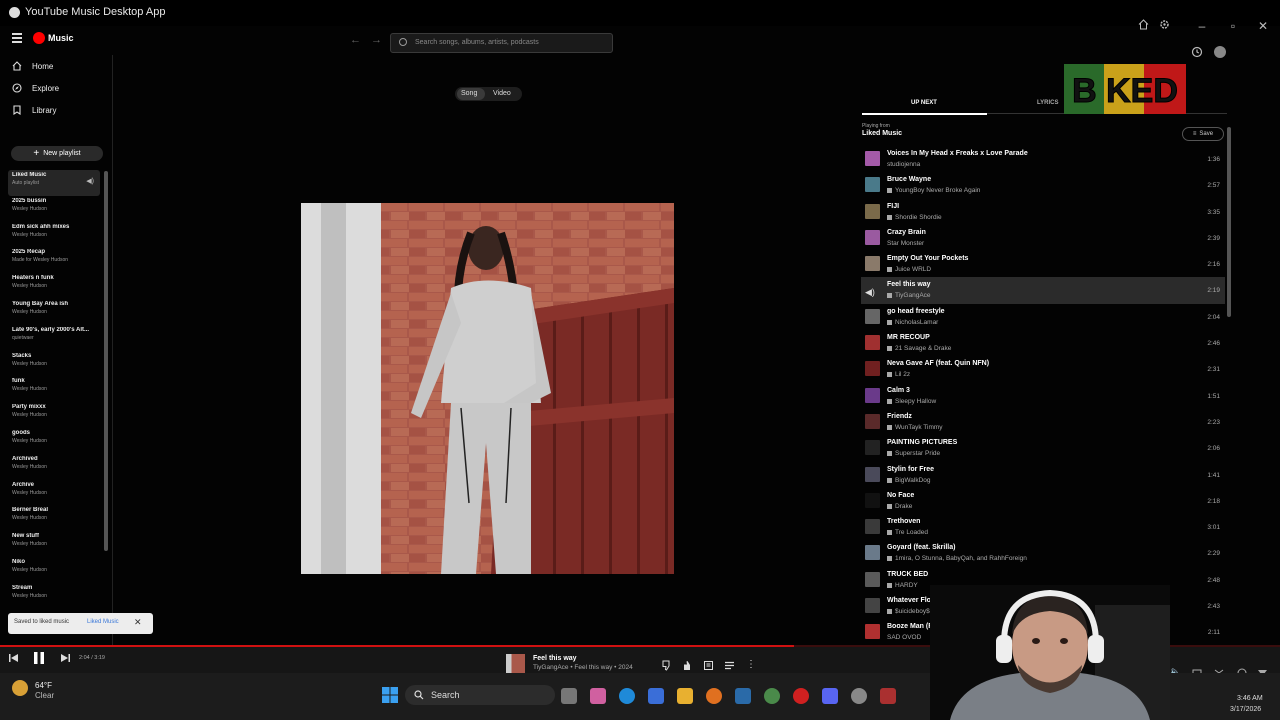  I want to click on edge-icon, so click(627, 696).